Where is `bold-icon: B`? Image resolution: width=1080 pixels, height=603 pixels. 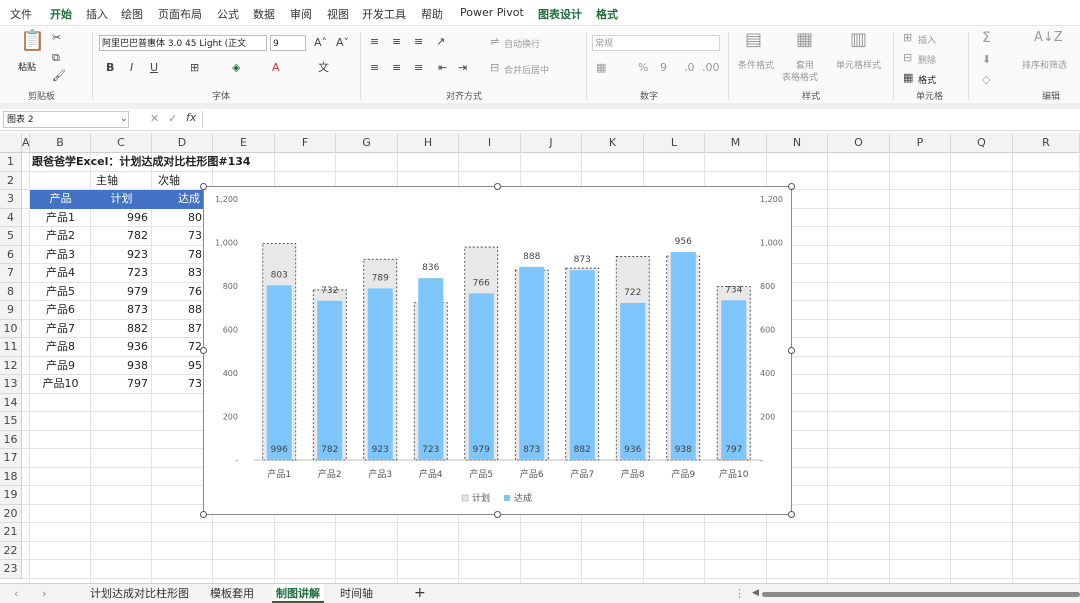 bold-icon: B is located at coordinates (110, 68).